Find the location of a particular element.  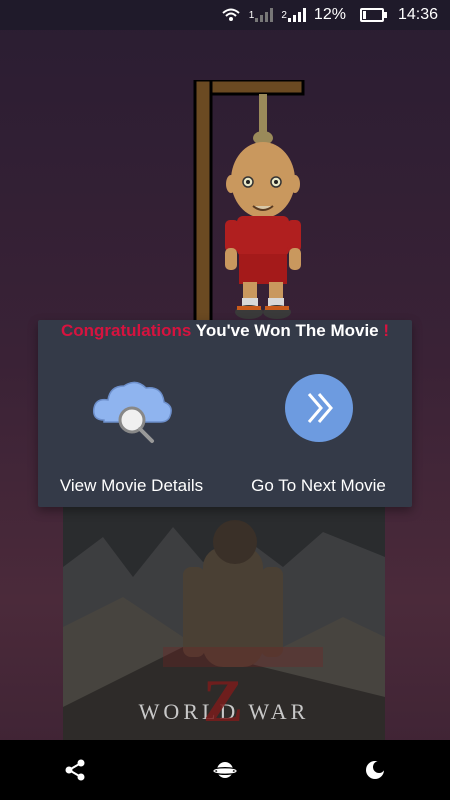

sim2-signal-icon: 2 is located at coordinates (293, 15).